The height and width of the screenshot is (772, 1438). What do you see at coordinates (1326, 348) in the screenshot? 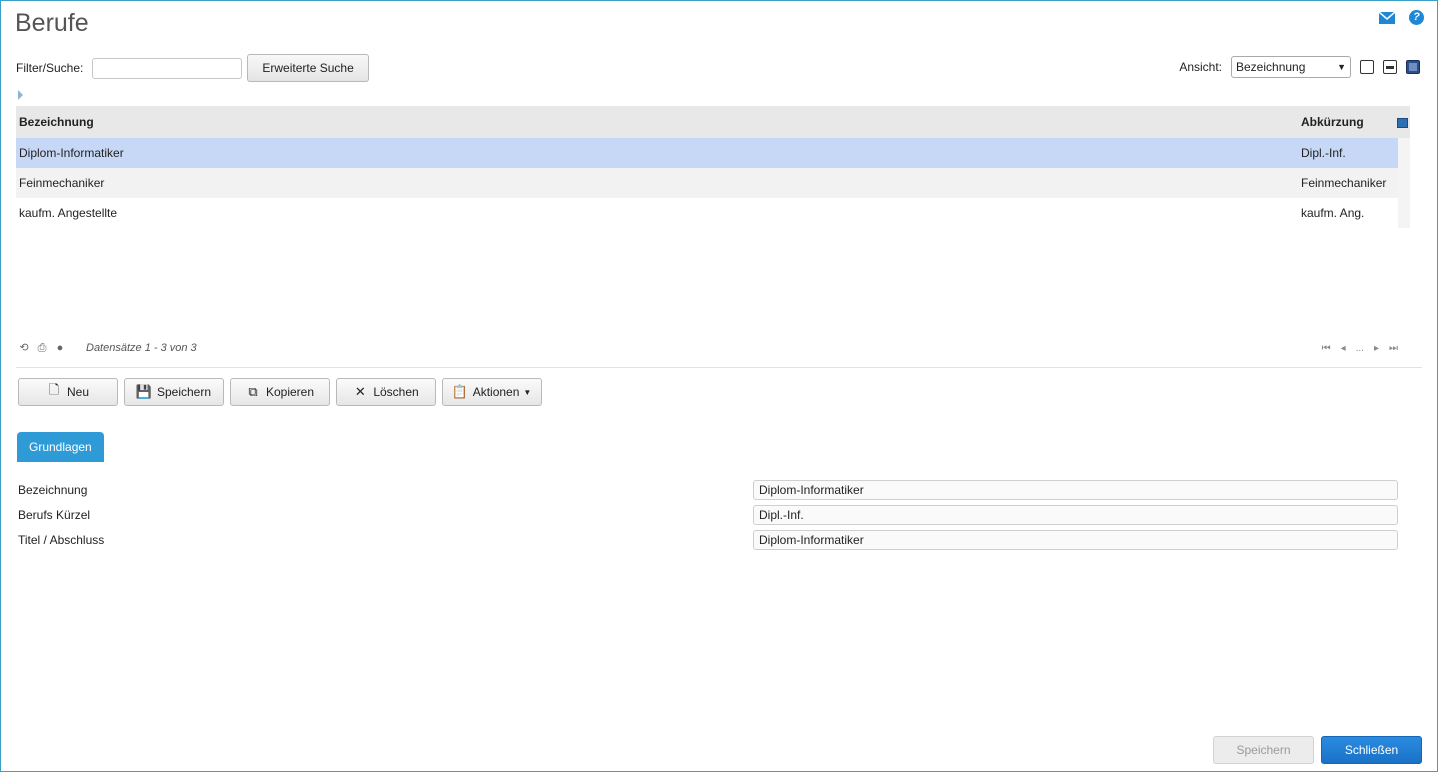
I see `first-page-icon: ⏮` at bounding box center [1326, 348].